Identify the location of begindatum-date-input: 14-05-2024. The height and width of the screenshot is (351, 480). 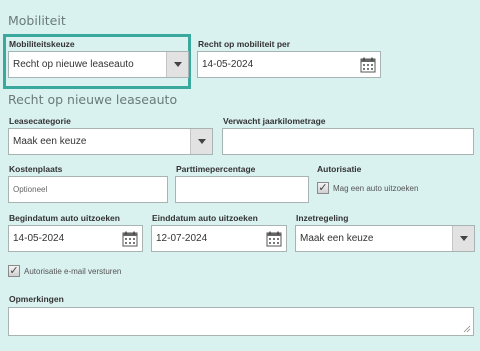
(75, 238).